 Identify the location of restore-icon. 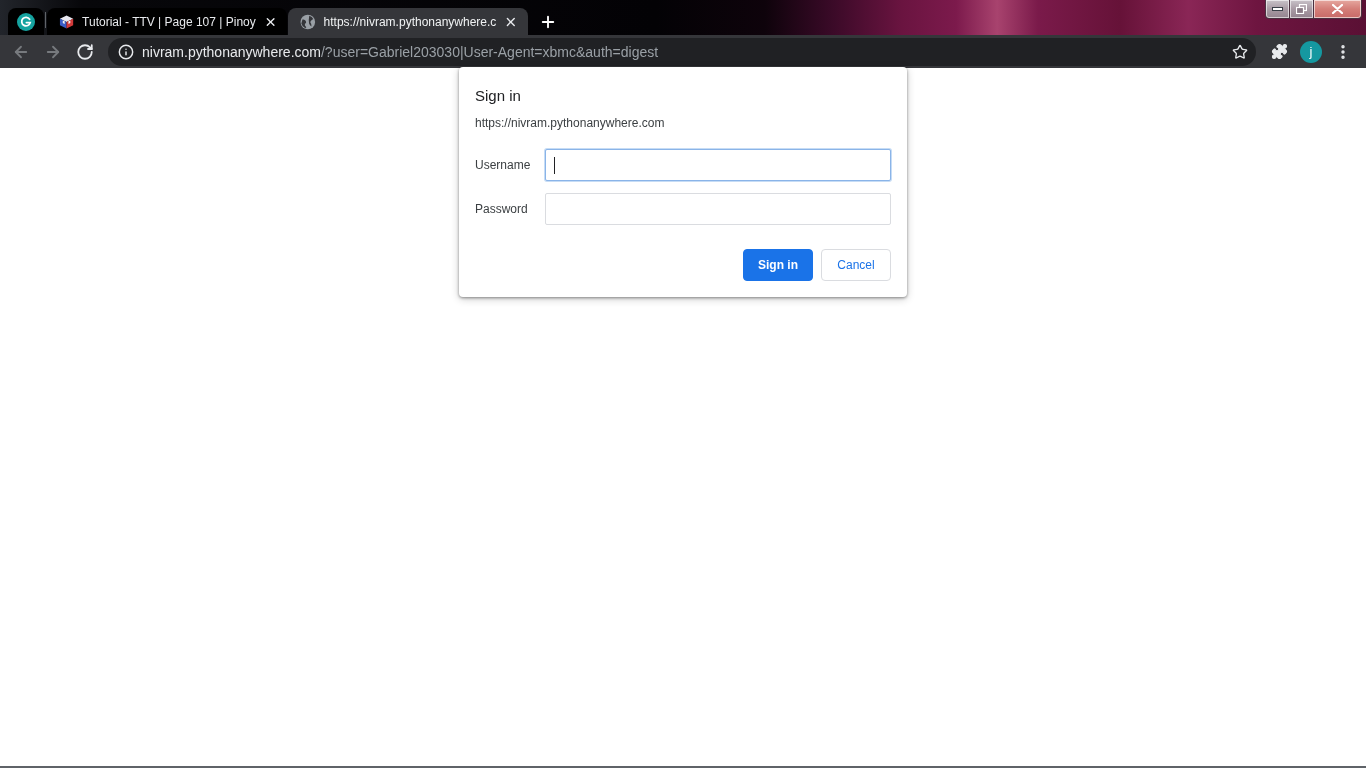
(1301, 9).